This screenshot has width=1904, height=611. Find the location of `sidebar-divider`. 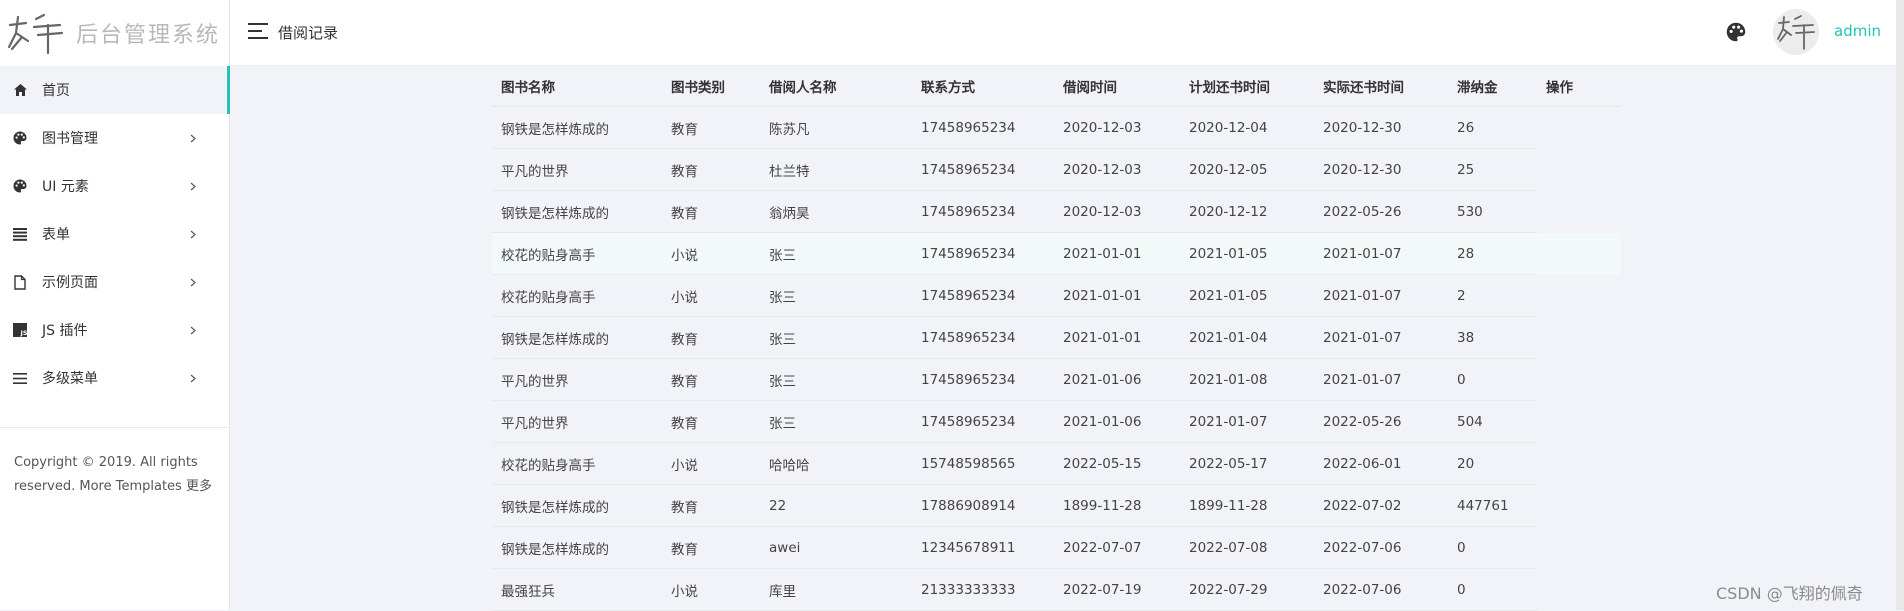

sidebar-divider is located at coordinates (114, 427).